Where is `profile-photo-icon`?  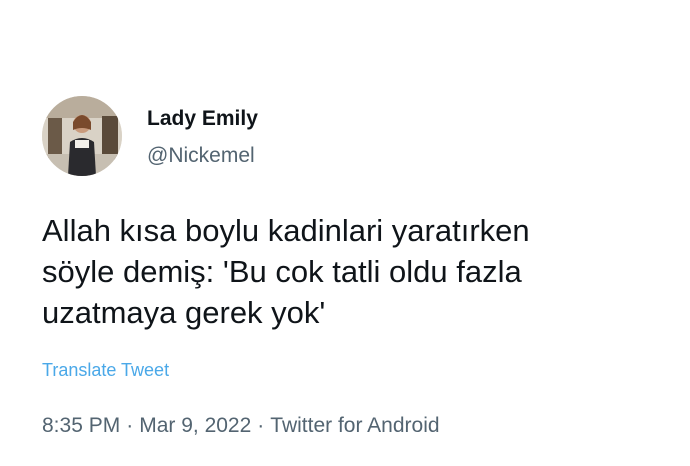
profile-photo-icon is located at coordinates (82, 136).